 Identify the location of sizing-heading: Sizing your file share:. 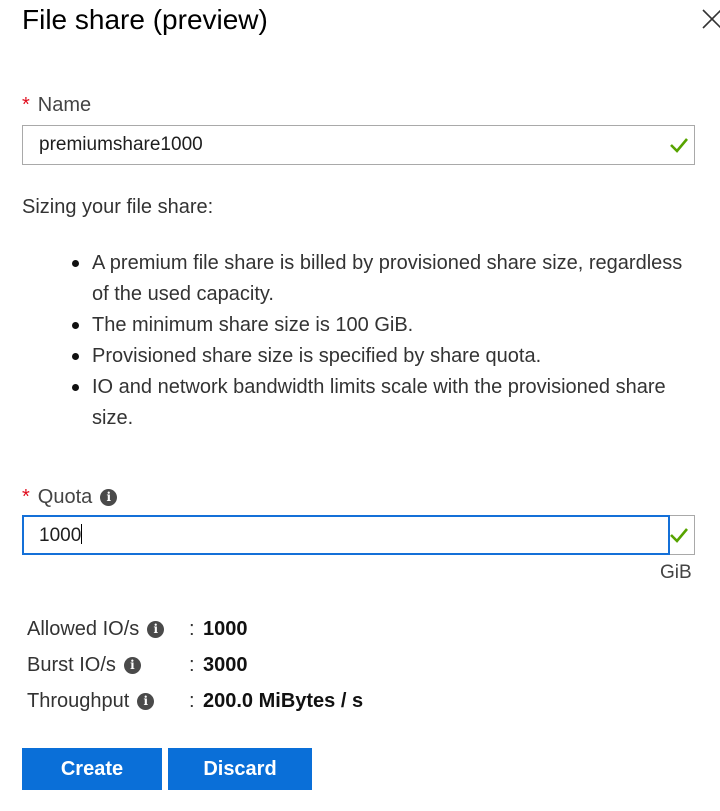
(118, 207).